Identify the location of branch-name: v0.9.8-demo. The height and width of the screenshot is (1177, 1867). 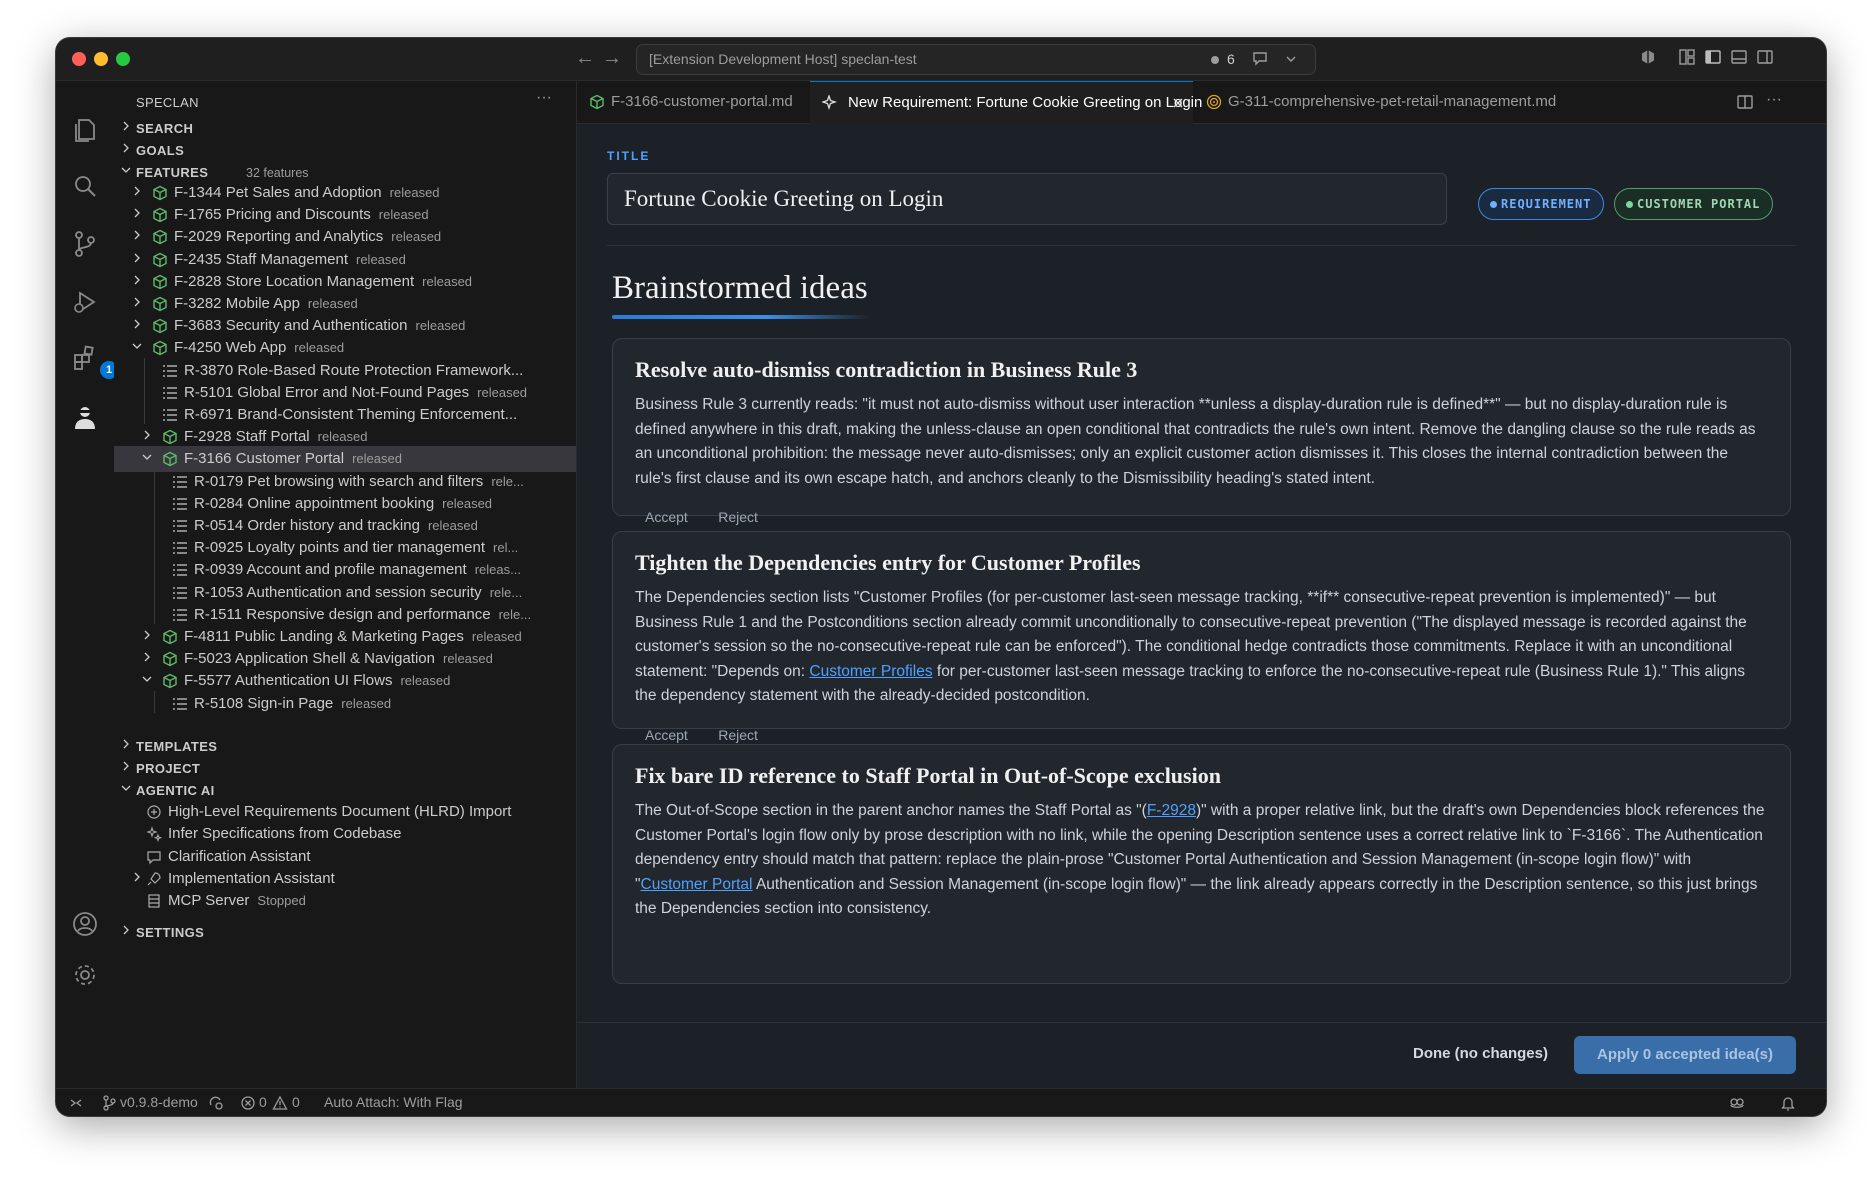
(159, 1102).